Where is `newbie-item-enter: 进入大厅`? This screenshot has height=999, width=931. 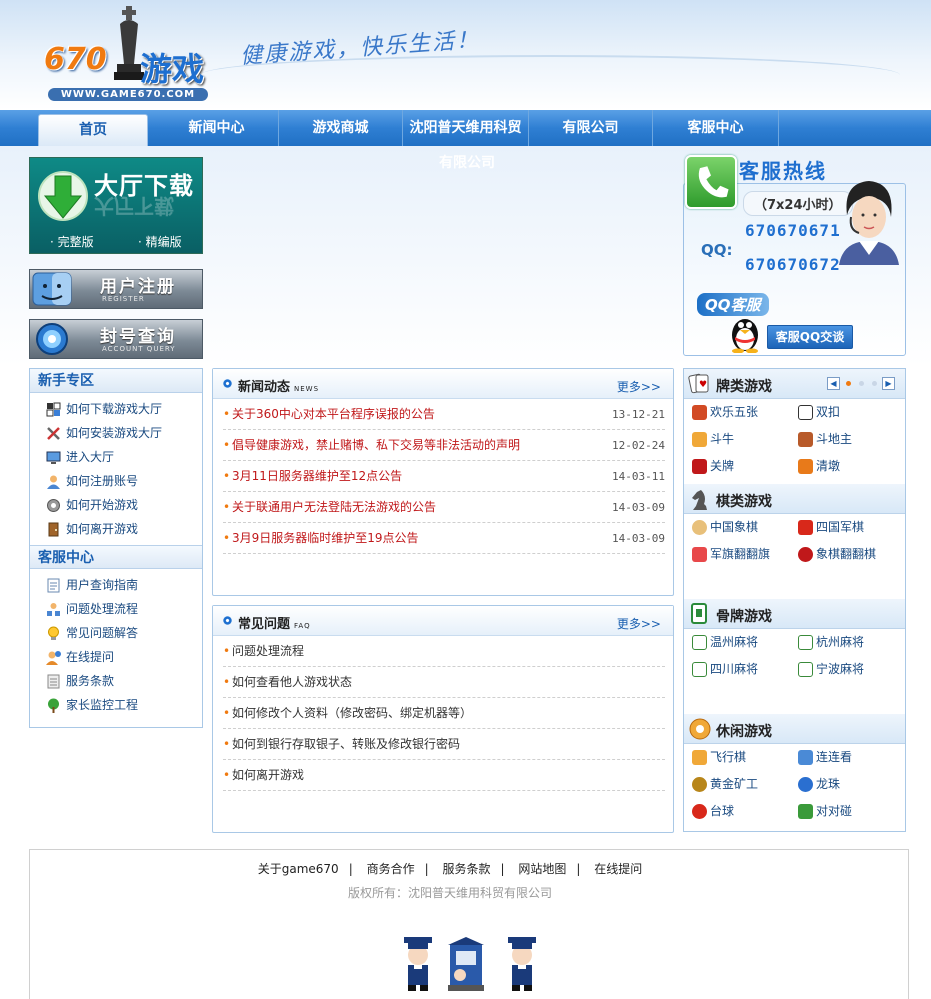 newbie-item-enter: 进入大厅 is located at coordinates (116, 457).